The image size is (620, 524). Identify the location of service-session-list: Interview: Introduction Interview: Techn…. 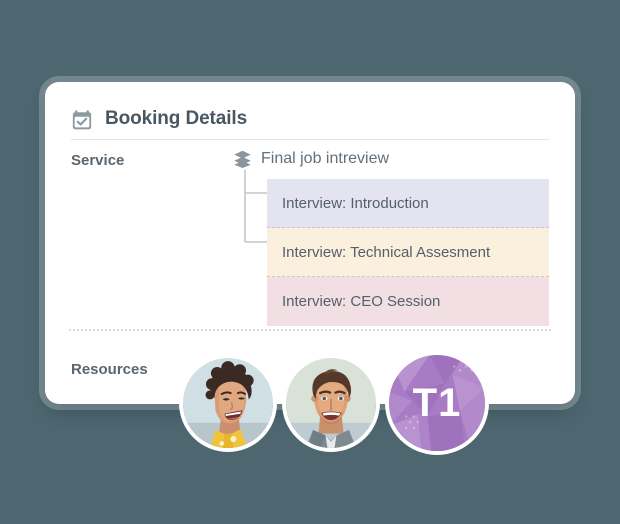
(408, 252).